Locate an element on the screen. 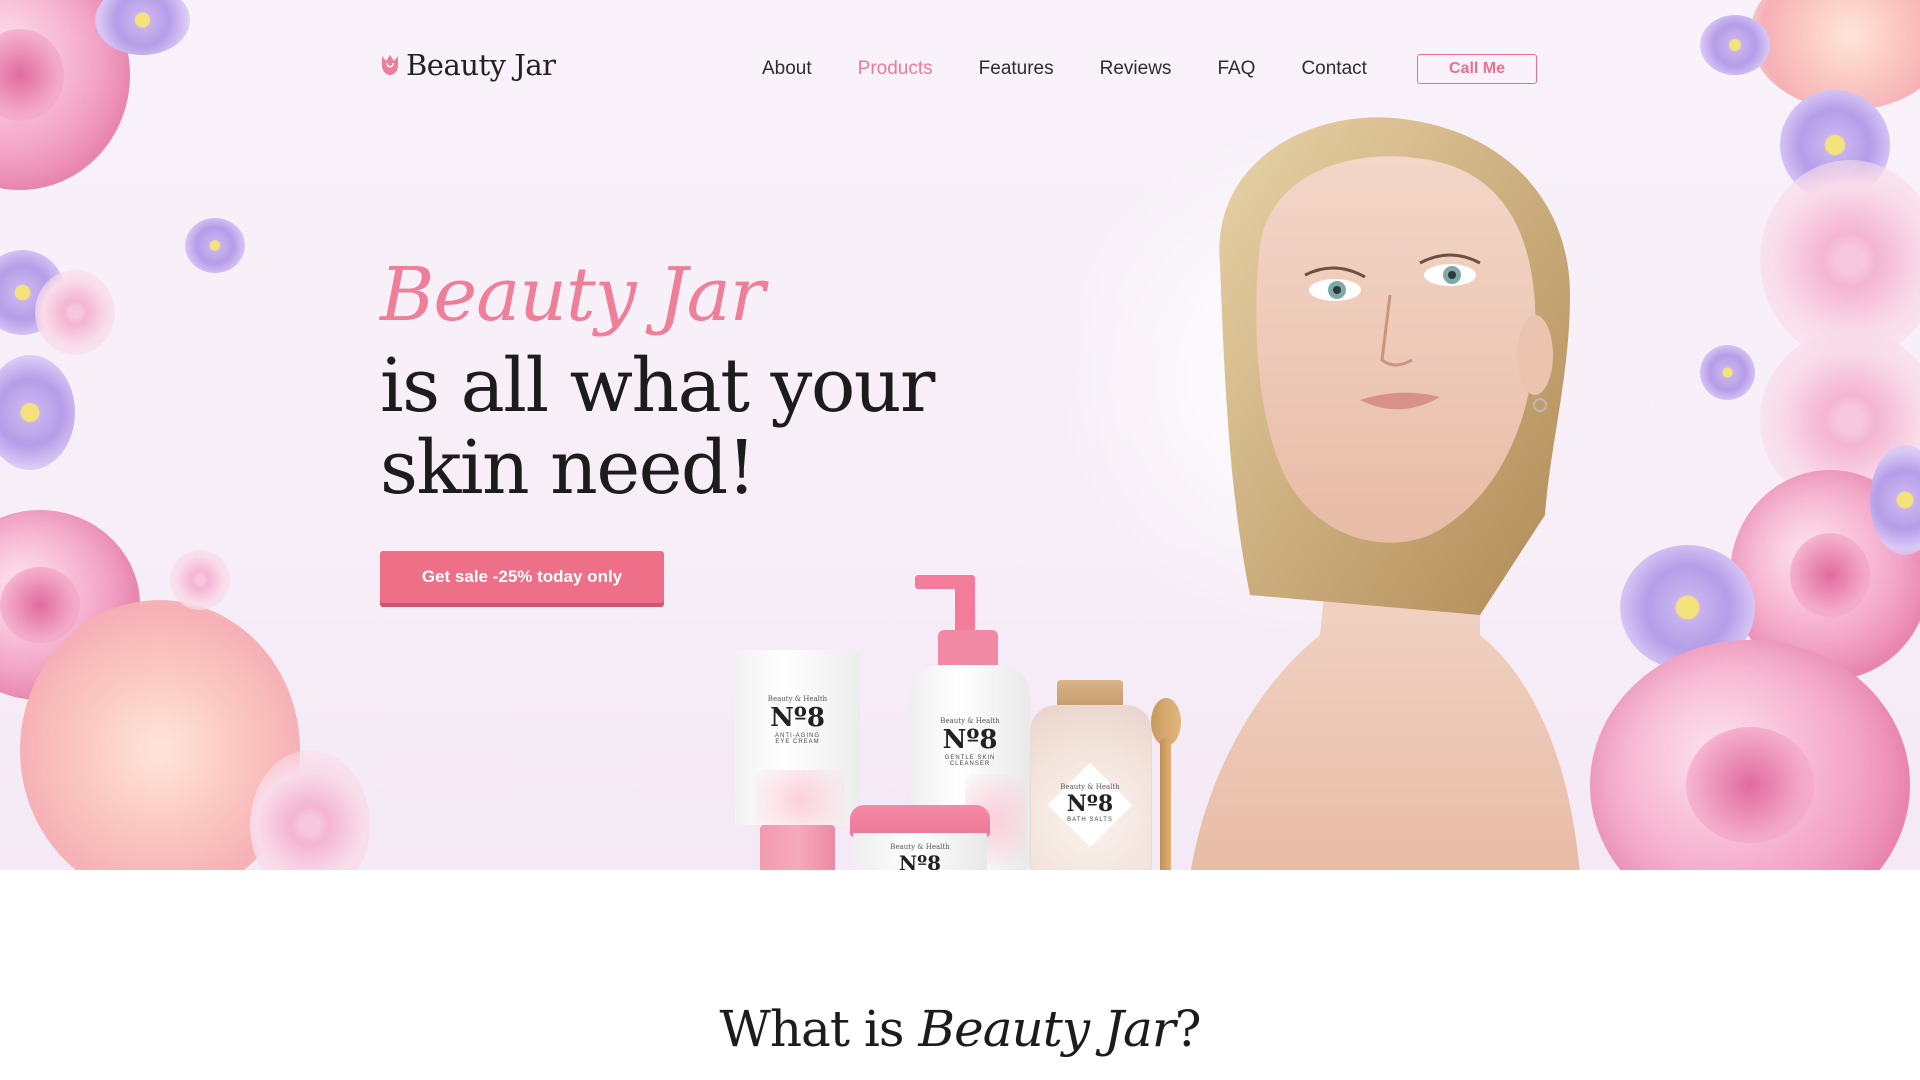  hero-brand-script: Beauty Jar is located at coordinates (572, 295).